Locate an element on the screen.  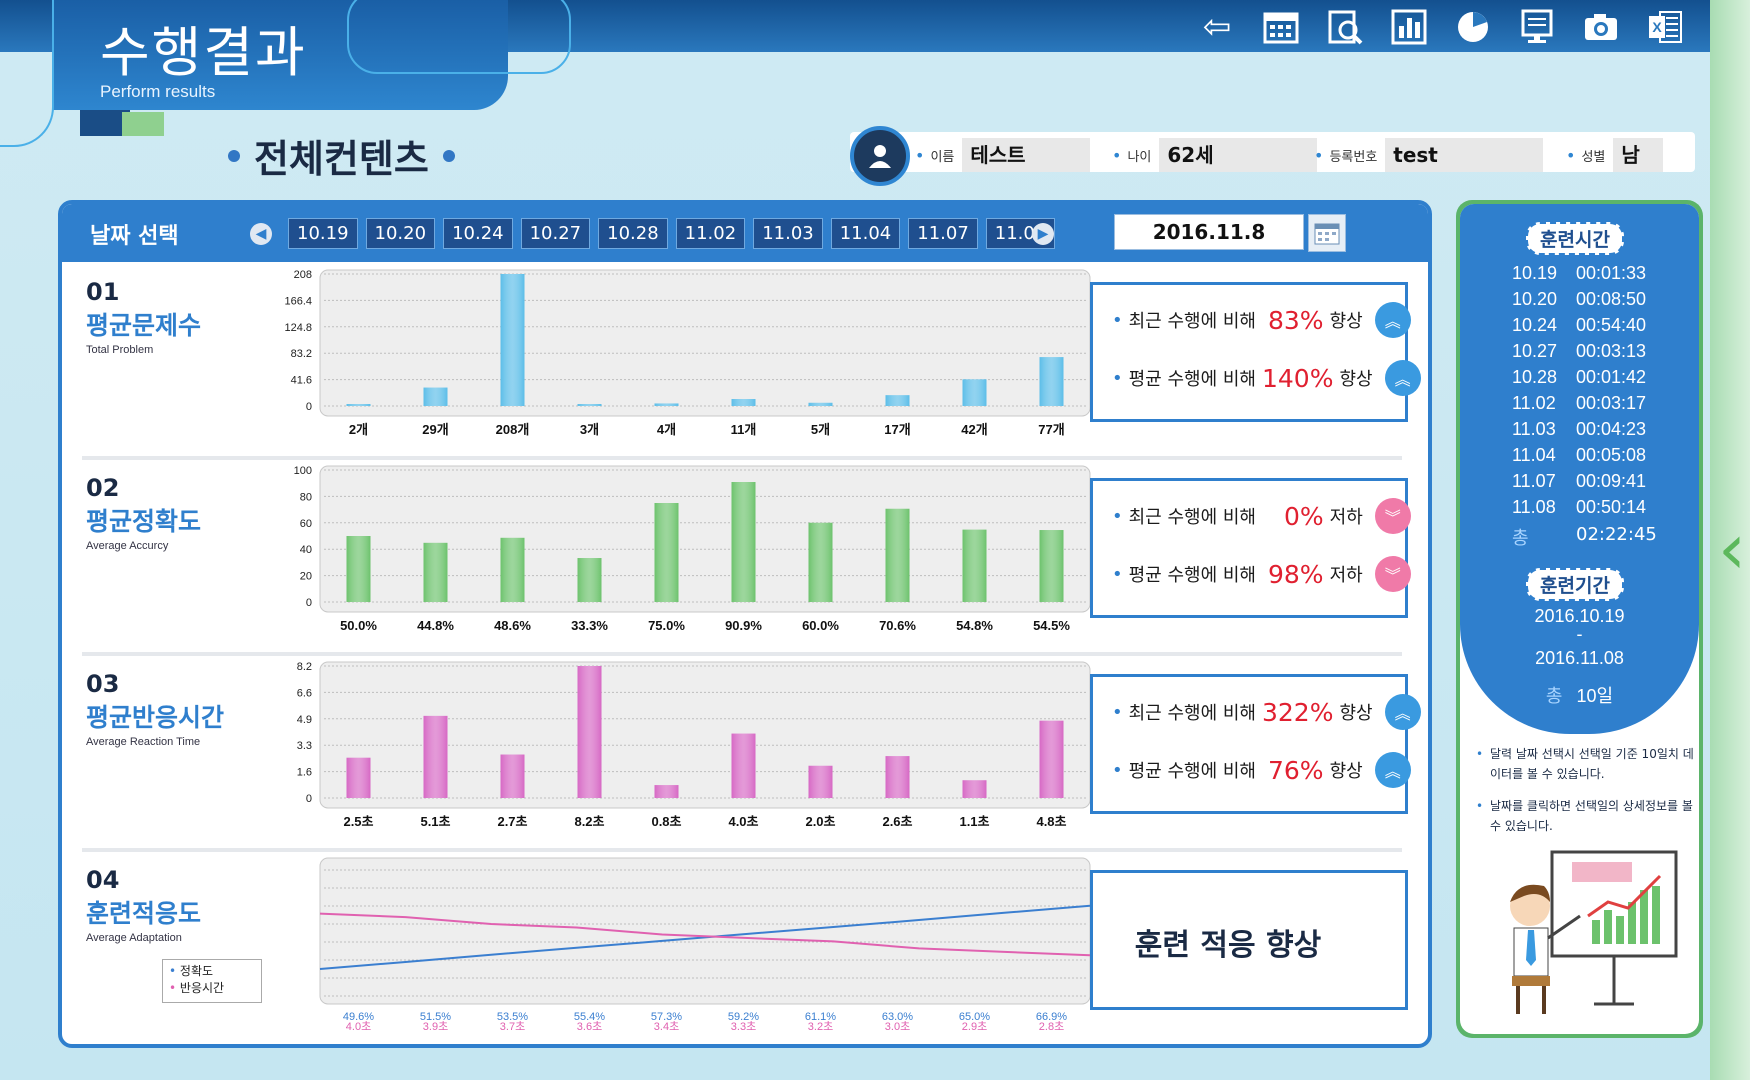
x-tick-label: 2.7초 is located at coordinates (512, 821).